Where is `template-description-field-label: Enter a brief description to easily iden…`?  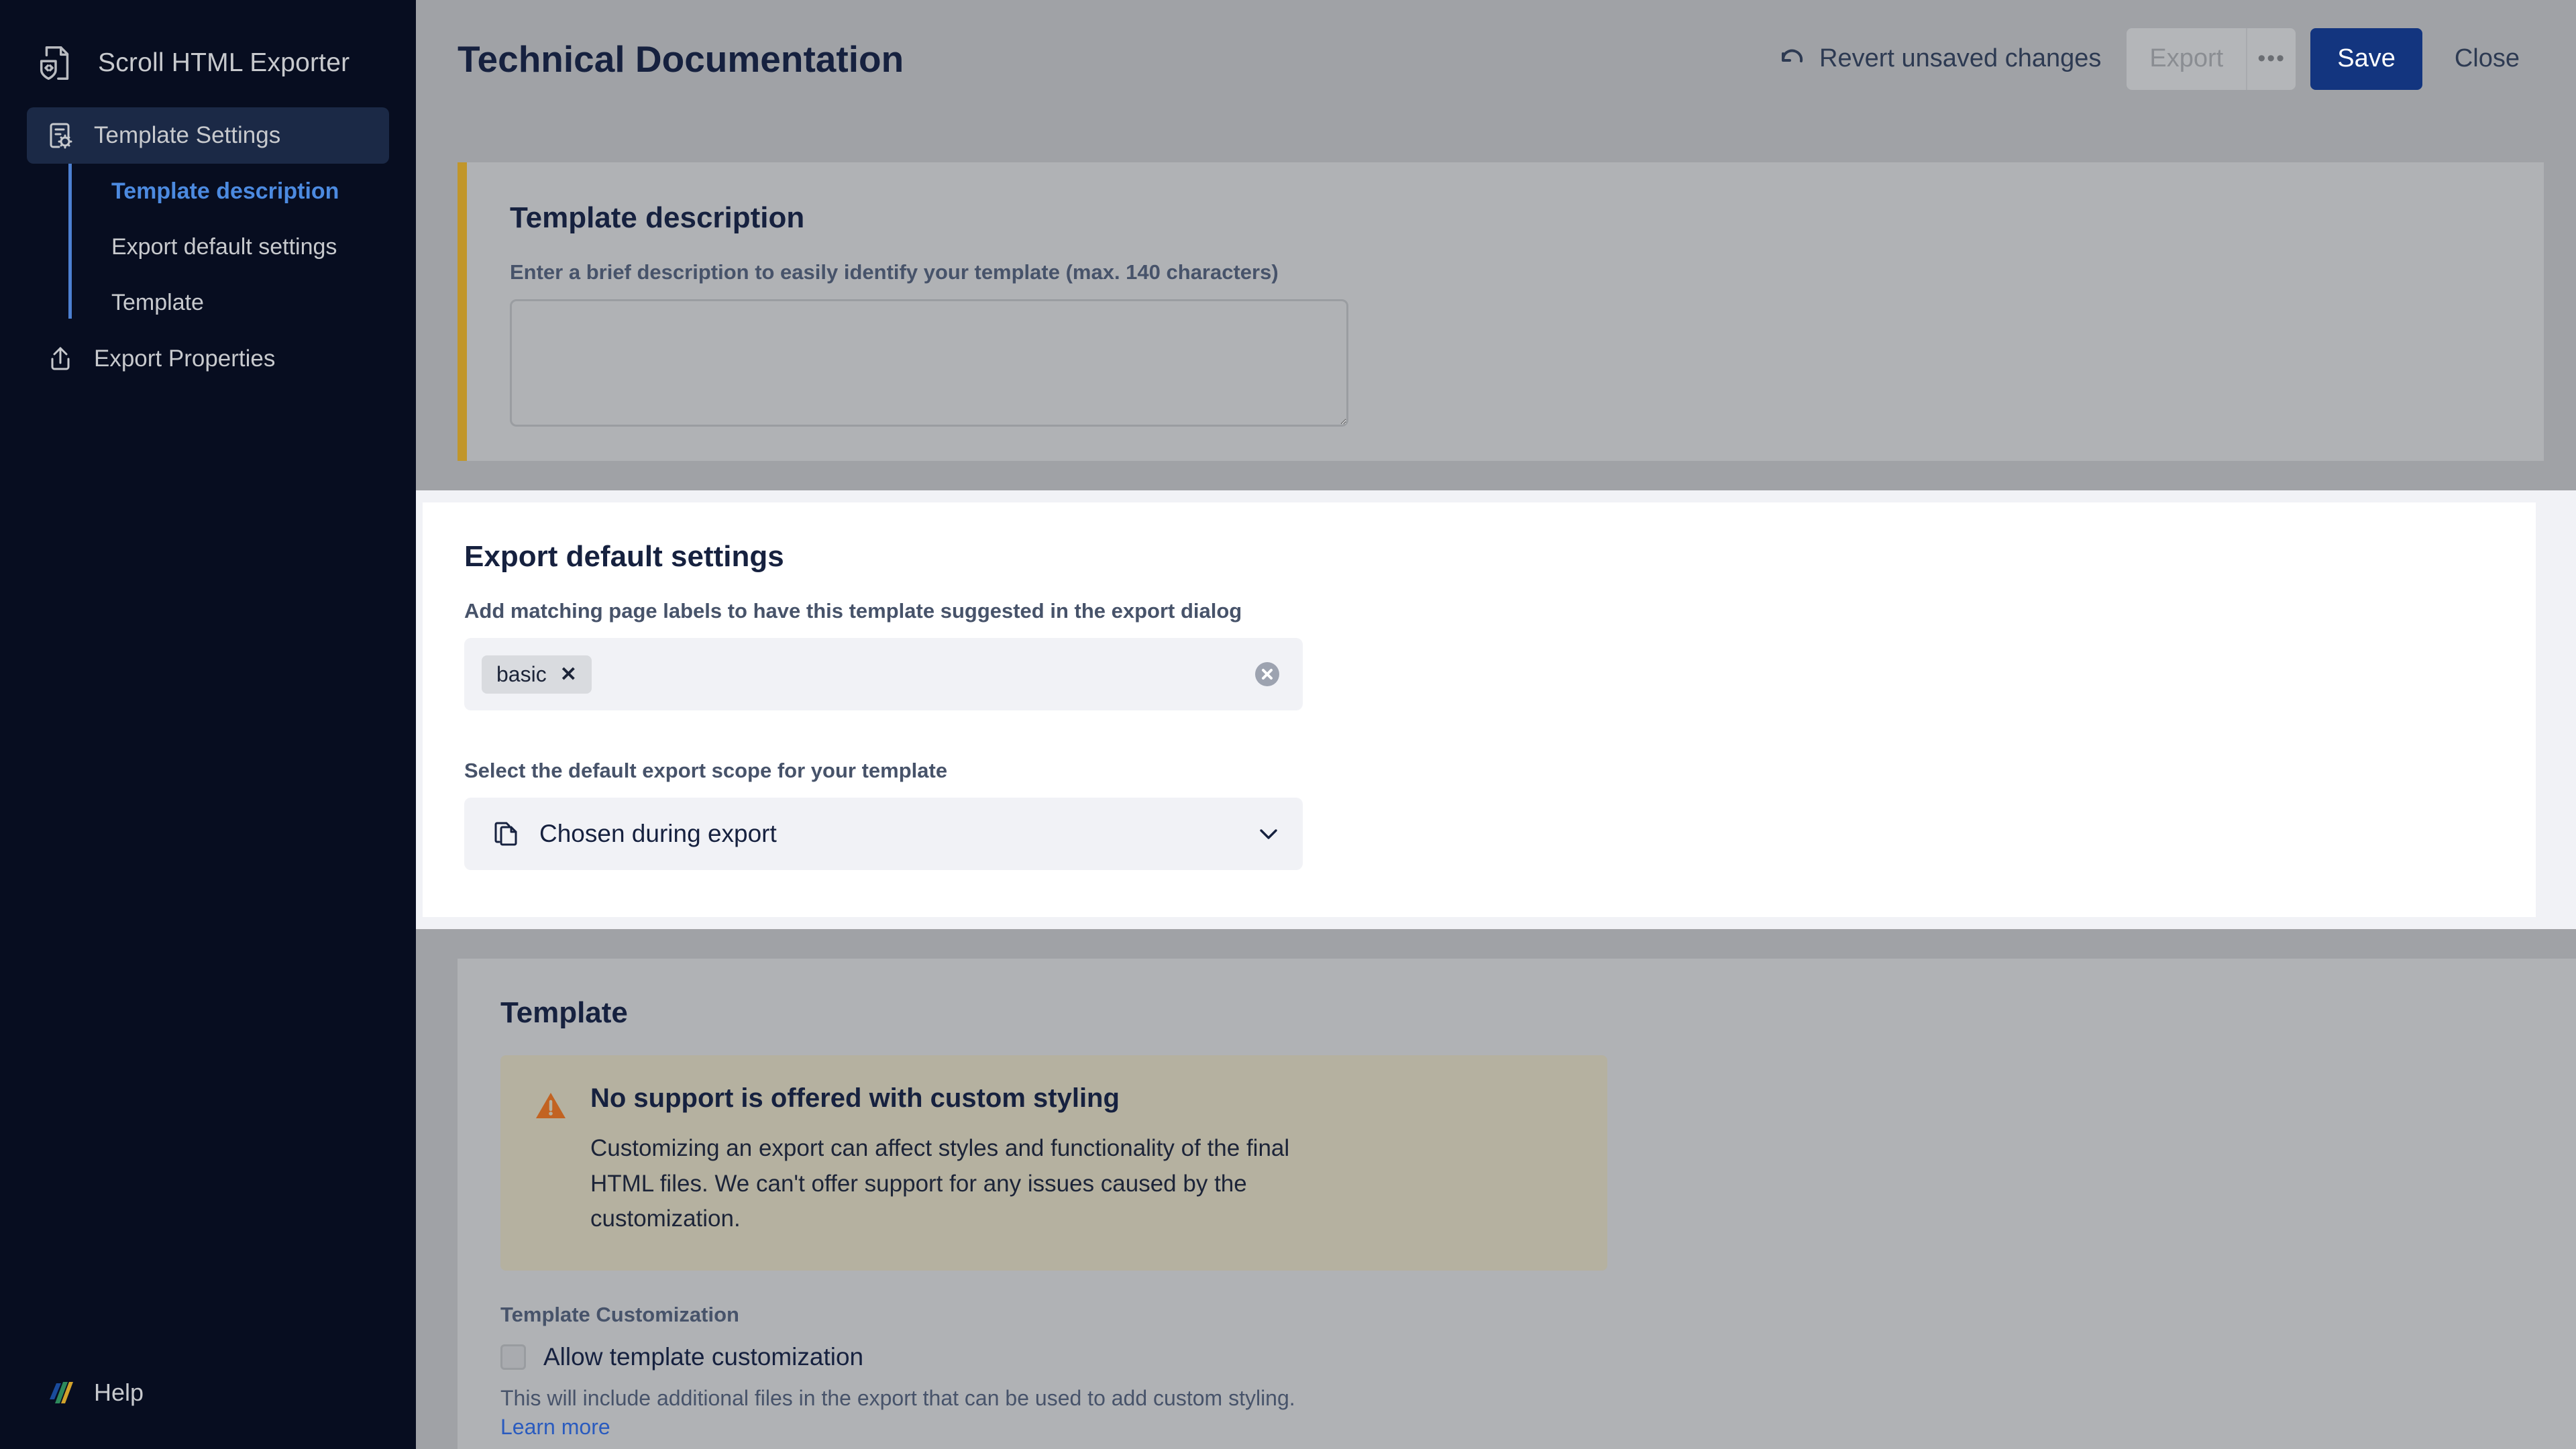 template-description-field-label: Enter a brief description to easily iden… is located at coordinates (894, 272).